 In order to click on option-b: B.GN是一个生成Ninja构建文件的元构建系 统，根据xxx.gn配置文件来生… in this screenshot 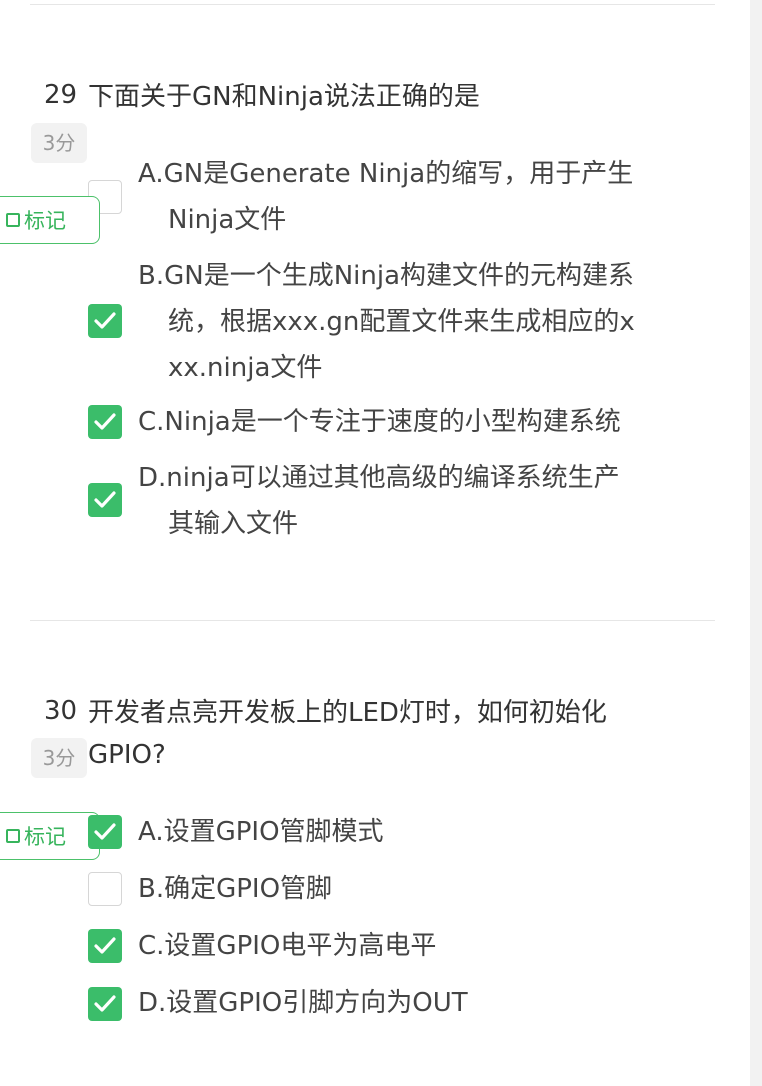, I will do `click(418, 322)`.